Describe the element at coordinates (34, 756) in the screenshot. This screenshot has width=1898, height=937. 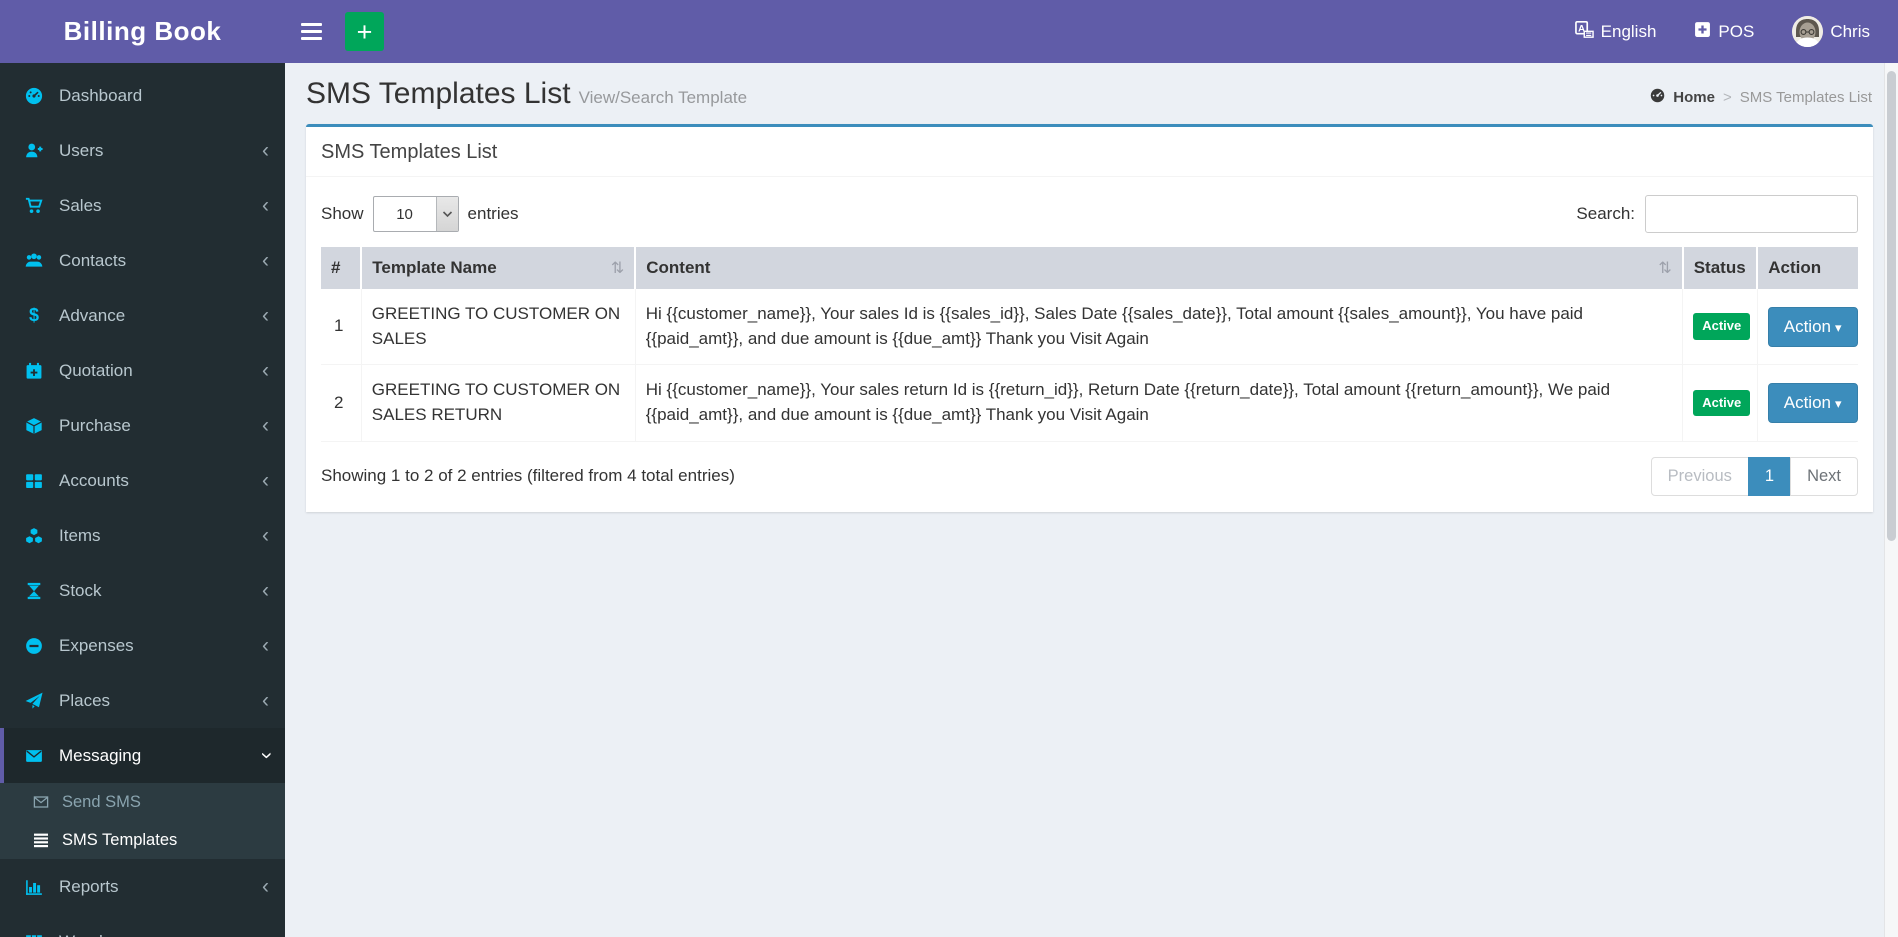
I see `envelope-icon` at that location.